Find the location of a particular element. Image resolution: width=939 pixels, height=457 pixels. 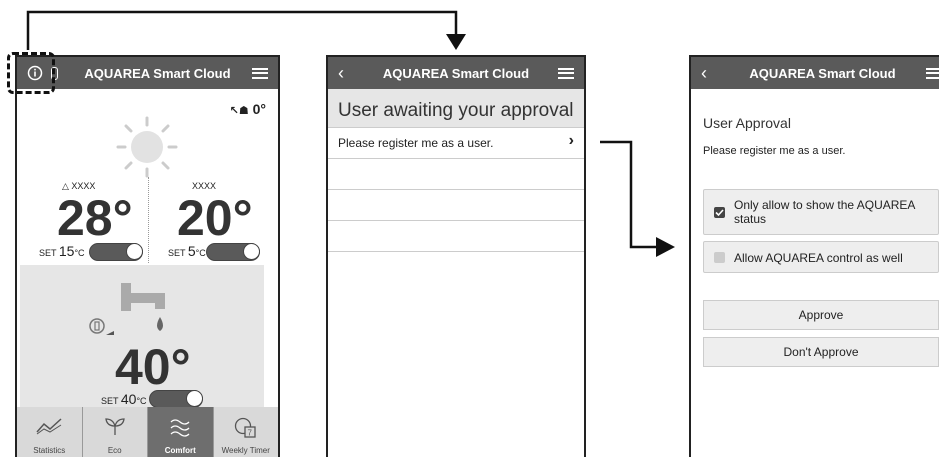

zone-divider is located at coordinates (148, 220).